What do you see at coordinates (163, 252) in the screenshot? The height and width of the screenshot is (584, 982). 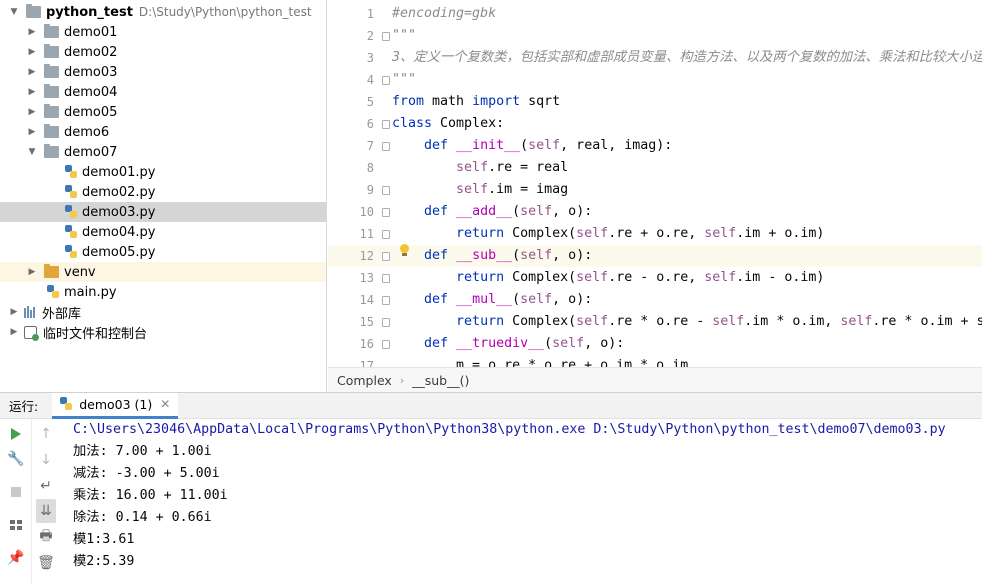 I see `tree-item-demo05-py: demo05.py` at bounding box center [163, 252].